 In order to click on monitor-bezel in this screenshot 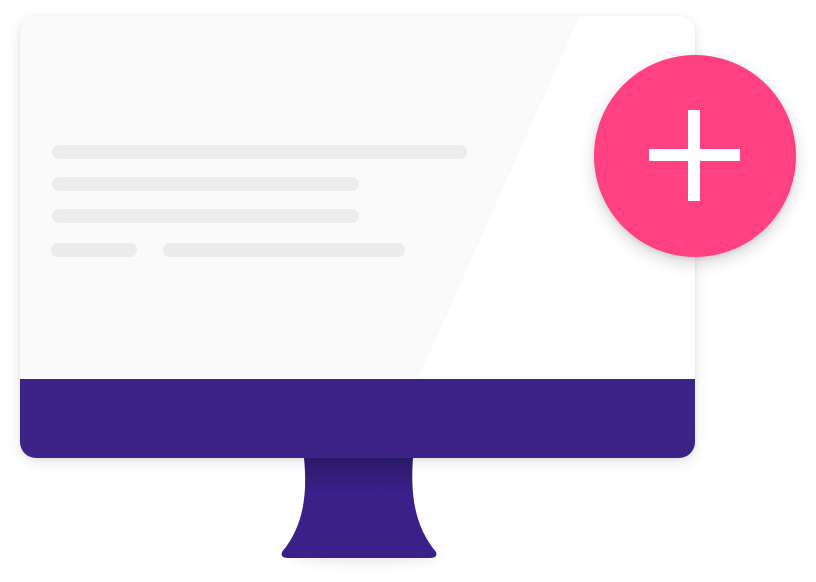, I will do `click(357, 418)`.